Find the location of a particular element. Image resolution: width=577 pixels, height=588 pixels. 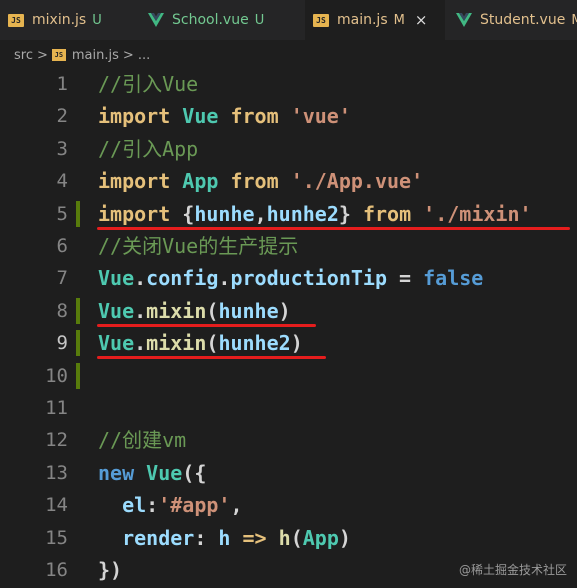

tab-label: School.vue is located at coordinates (210, 20).